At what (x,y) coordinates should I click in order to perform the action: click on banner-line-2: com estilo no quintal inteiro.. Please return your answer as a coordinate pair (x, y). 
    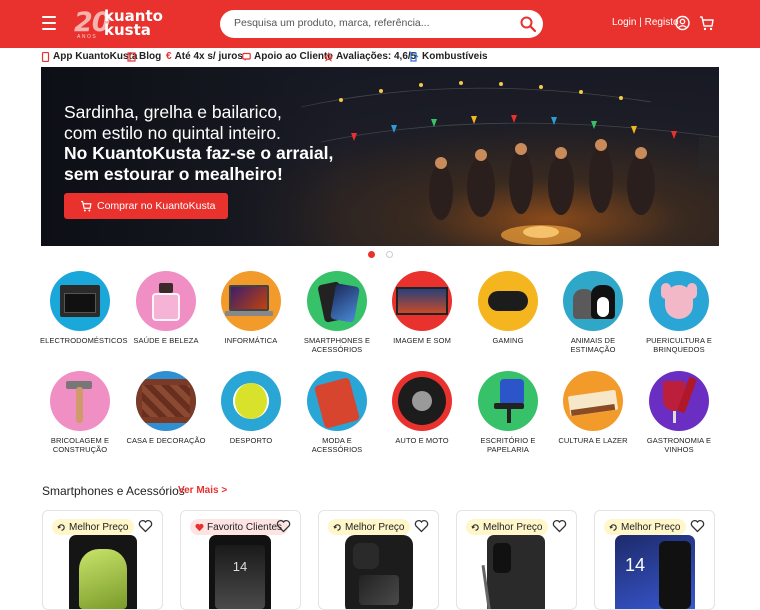
    Looking at the image, I should click on (172, 133).